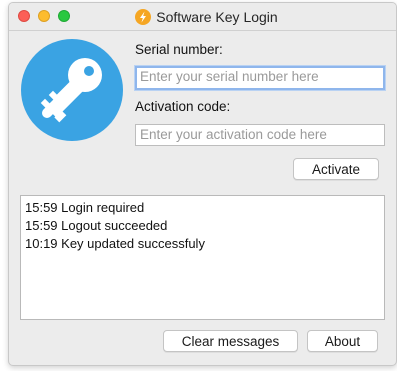 This screenshot has width=397, height=371. I want to click on title-group: Software Key Login, so click(202, 16).